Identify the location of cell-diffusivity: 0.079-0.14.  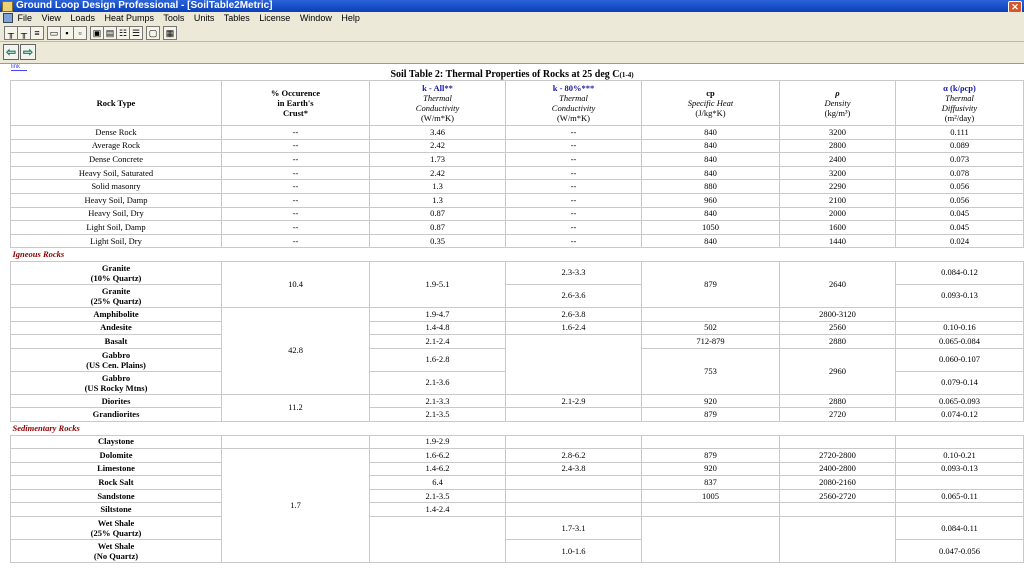
(959, 382).